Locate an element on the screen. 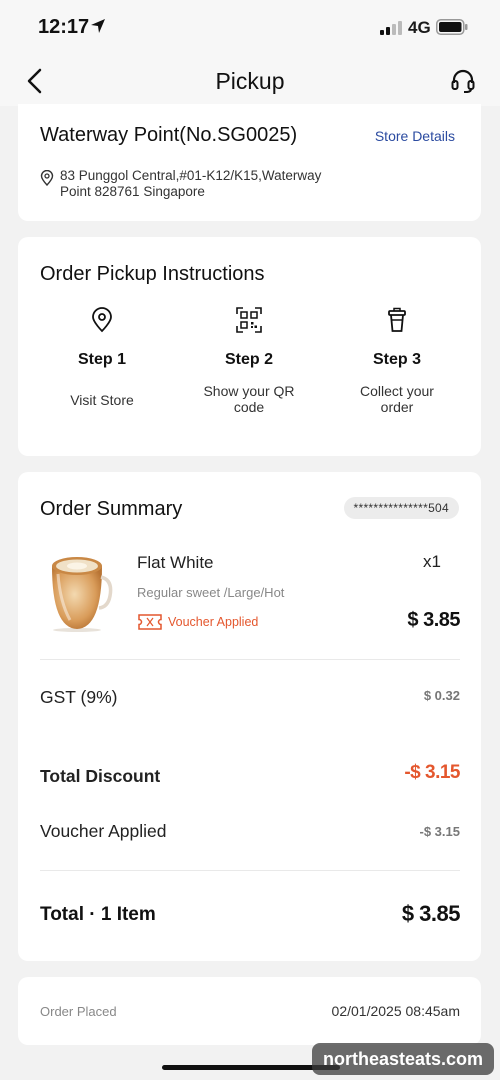 Image resolution: width=500 pixels, height=1080 pixels. step-2-title: Step 2 is located at coordinates (248, 359).